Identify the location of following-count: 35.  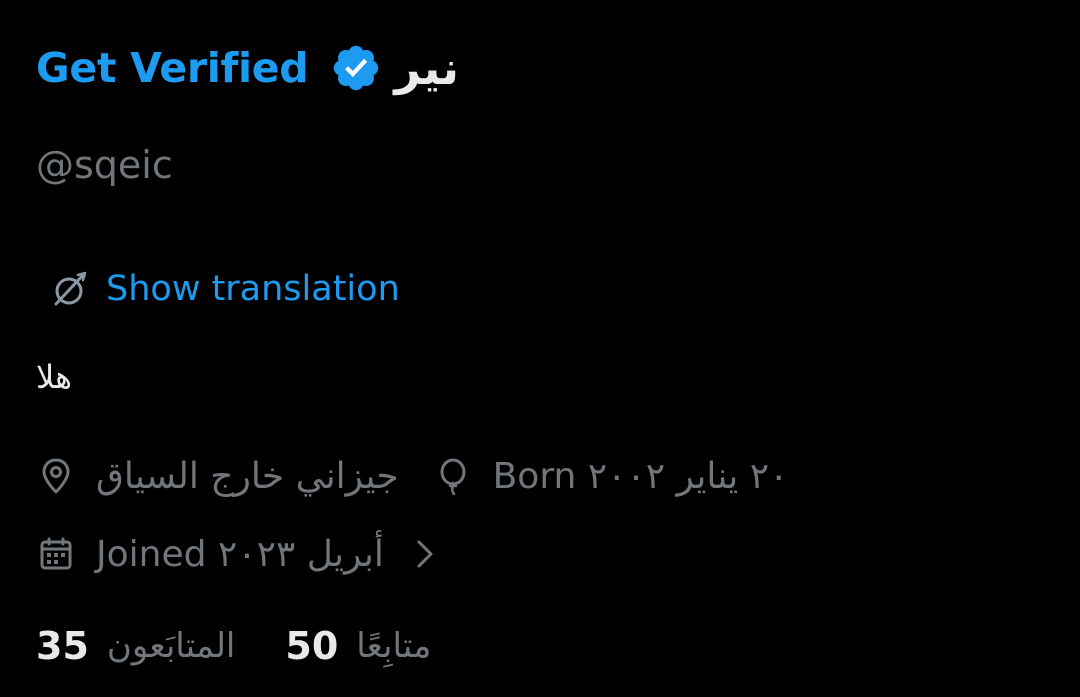
(62, 646).